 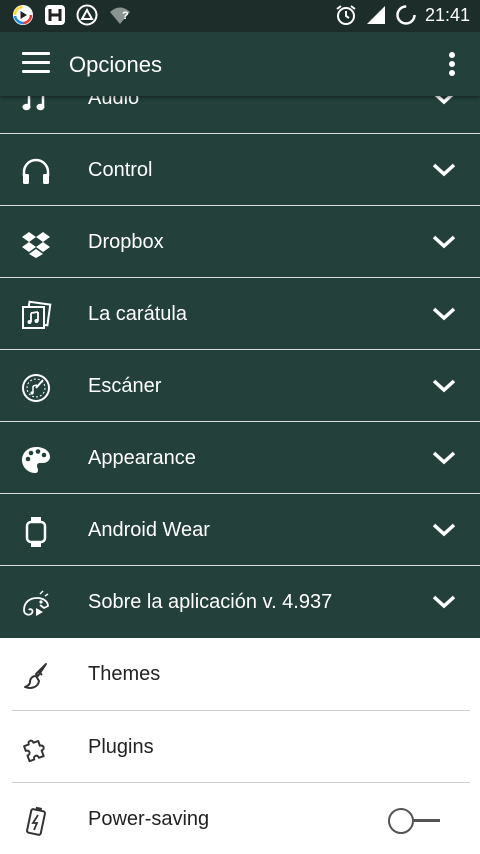 What do you see at coordinates (120, 15) in the screenshot?
I see `wifi-icon: ?` at bounding box center [120, 15].